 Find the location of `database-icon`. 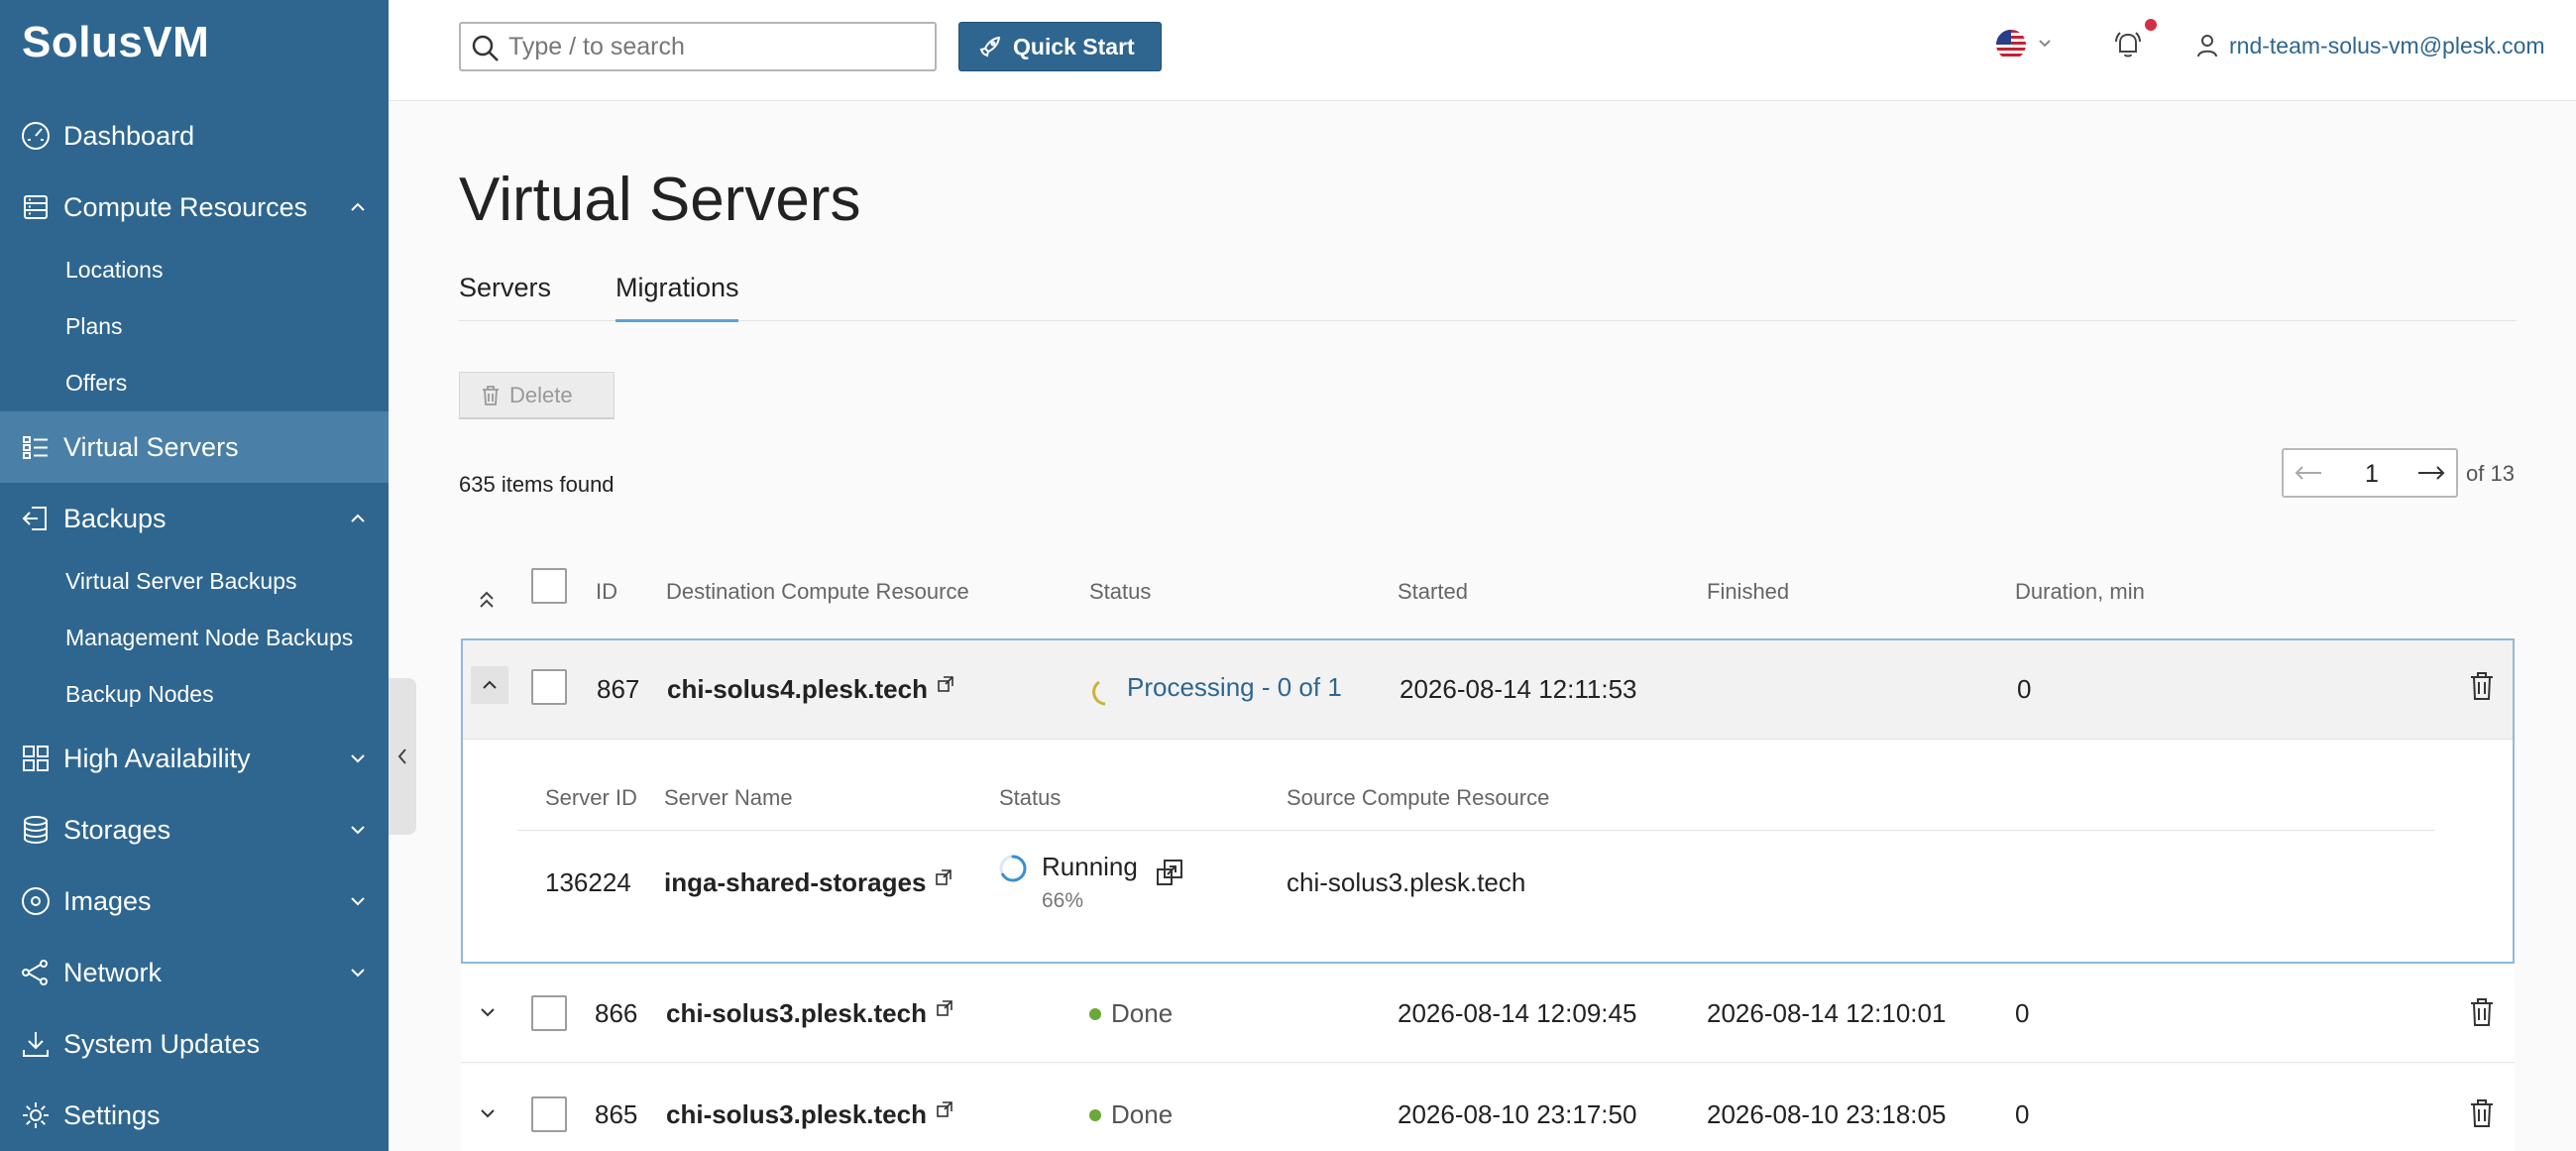

database-icon is located at coordinates (36, 830).